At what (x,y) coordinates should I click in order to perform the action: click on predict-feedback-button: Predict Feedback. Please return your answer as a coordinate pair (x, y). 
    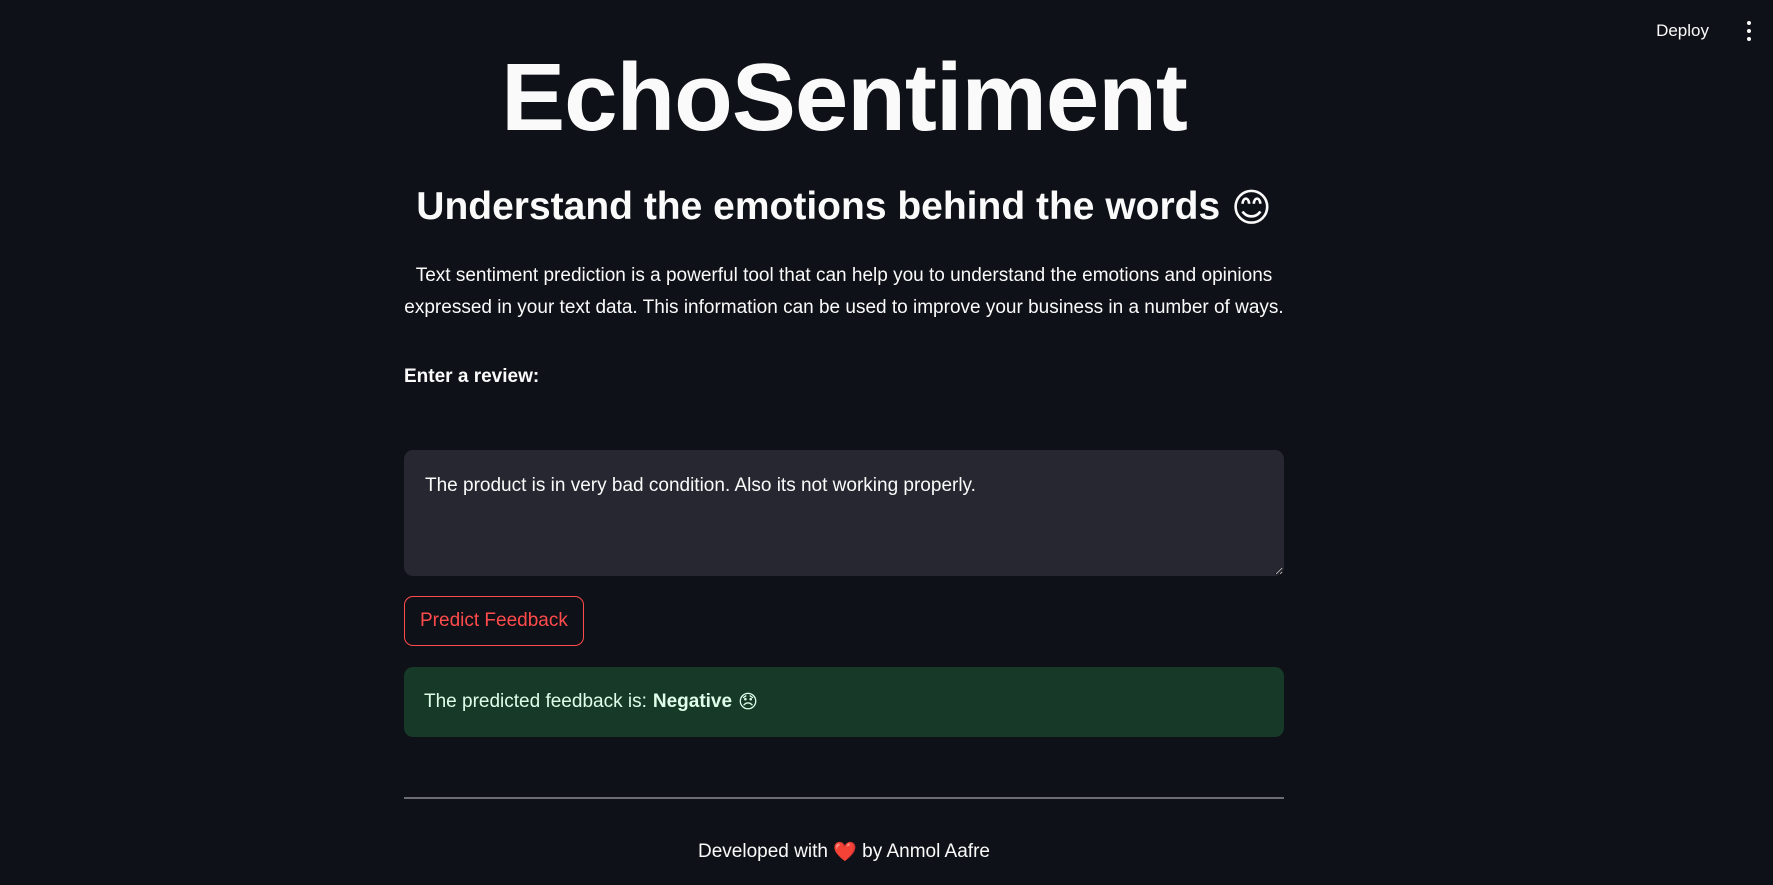
    Looking at the image, I should click on (494, 621).